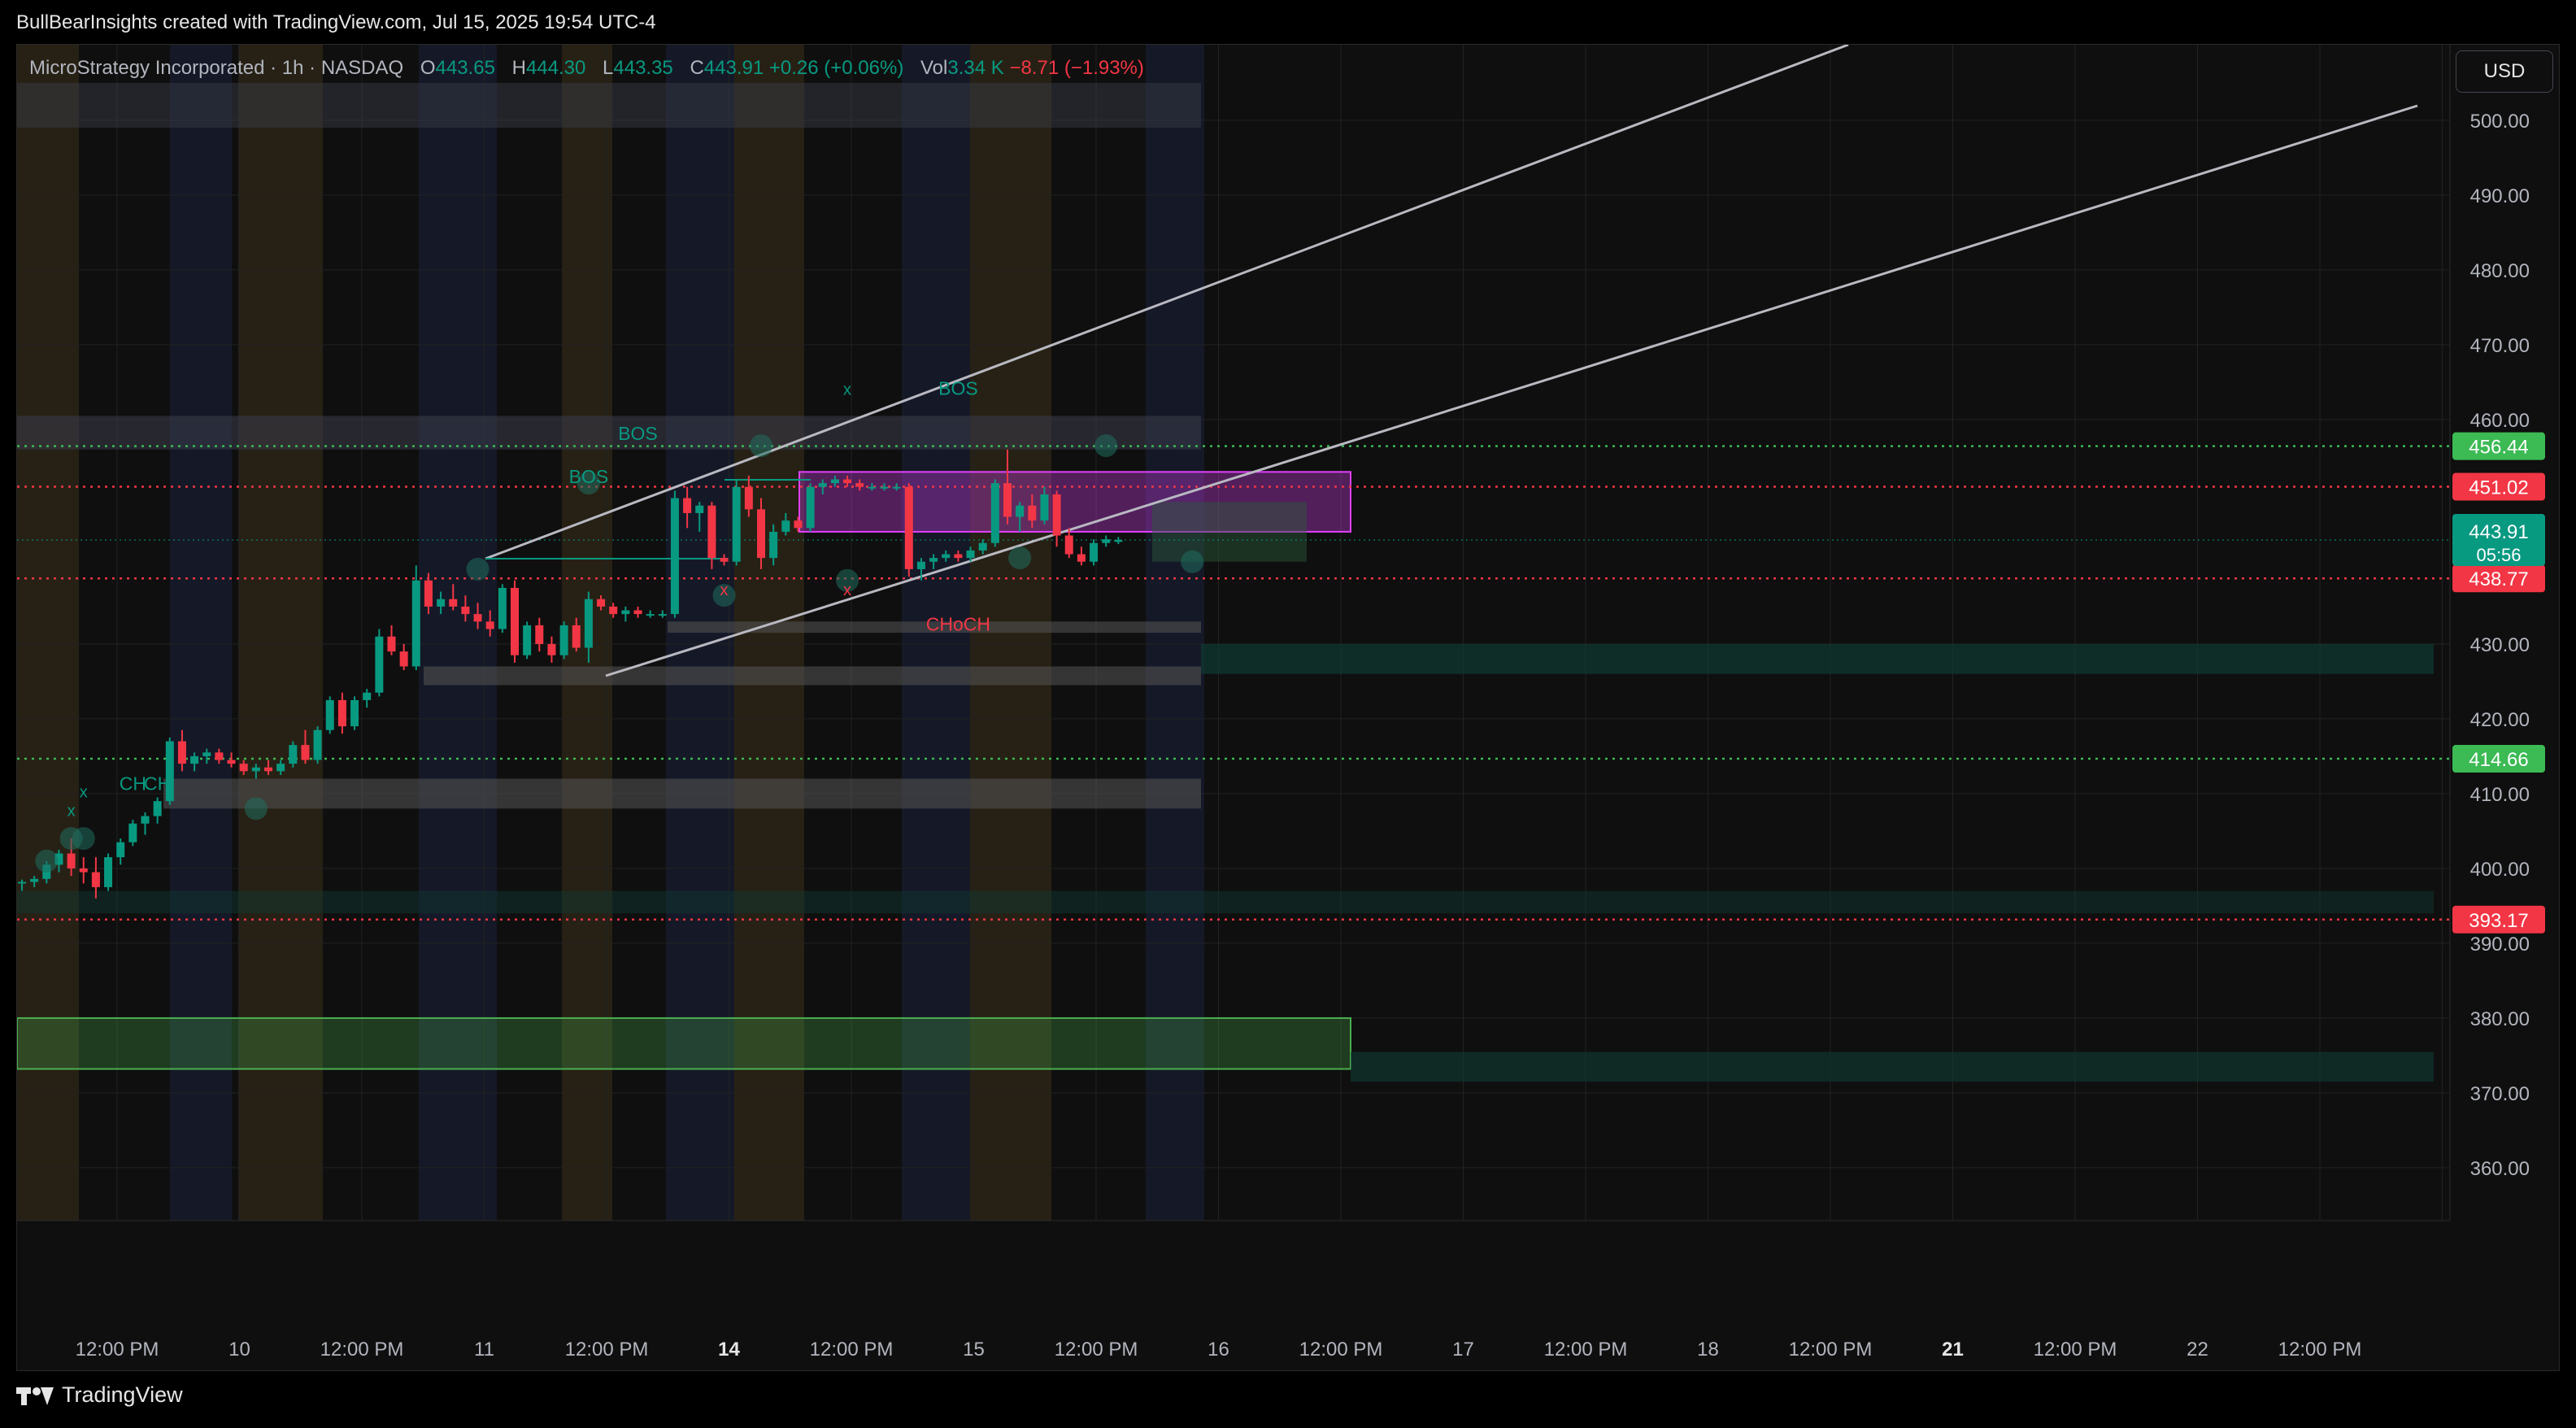 This screenshot has width=2576, height=1428. Describe the element at coordinates (133, 783) in the screenshot. I see `annotation-label: CH` at that location.